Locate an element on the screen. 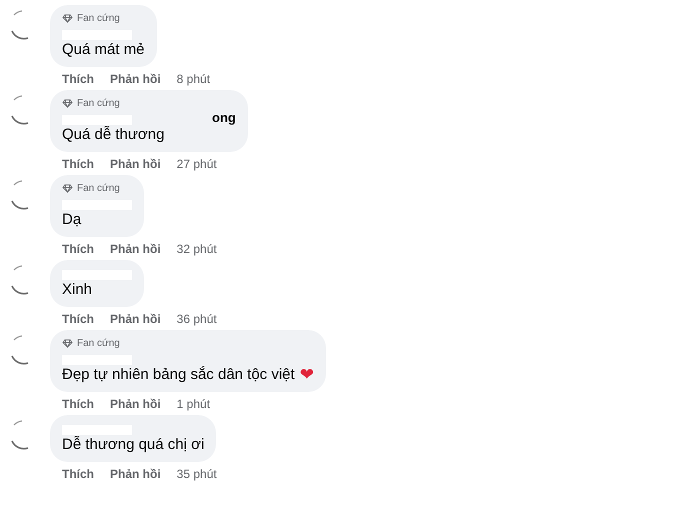  comment-text: Quá dễ thương is located at coordinates (113, 135).